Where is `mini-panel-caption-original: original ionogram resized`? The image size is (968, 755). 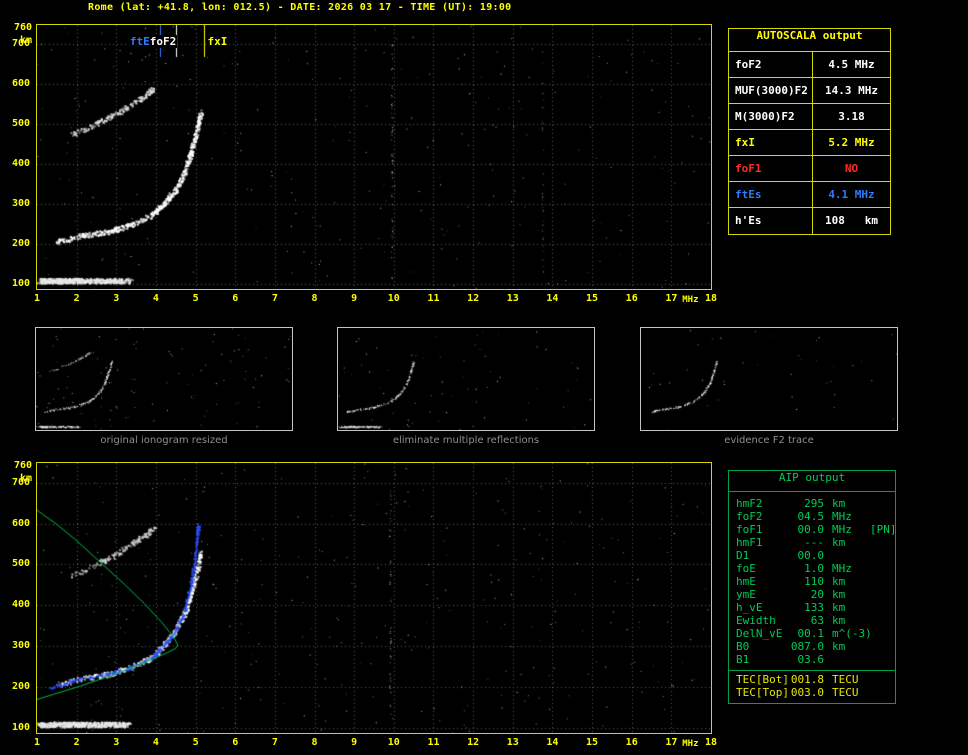 mini-panel-caption-original: original ionogram resized is located at coordinates (164, 440).